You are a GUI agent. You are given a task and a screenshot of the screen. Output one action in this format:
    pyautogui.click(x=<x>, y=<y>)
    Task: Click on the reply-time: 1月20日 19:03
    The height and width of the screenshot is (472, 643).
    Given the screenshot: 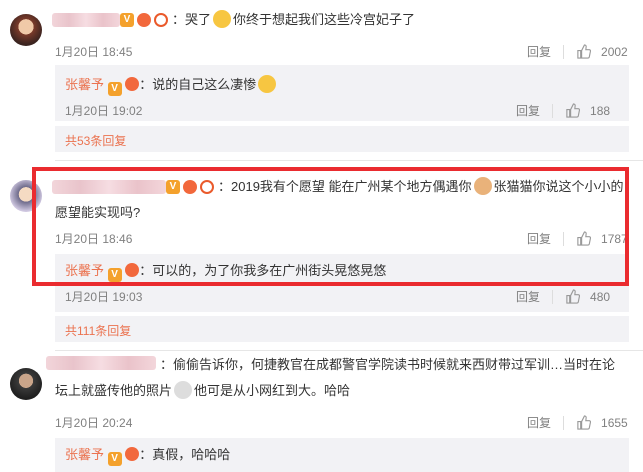 What is the action you would take?
    pyautogui.click(x=104, y=297)
    